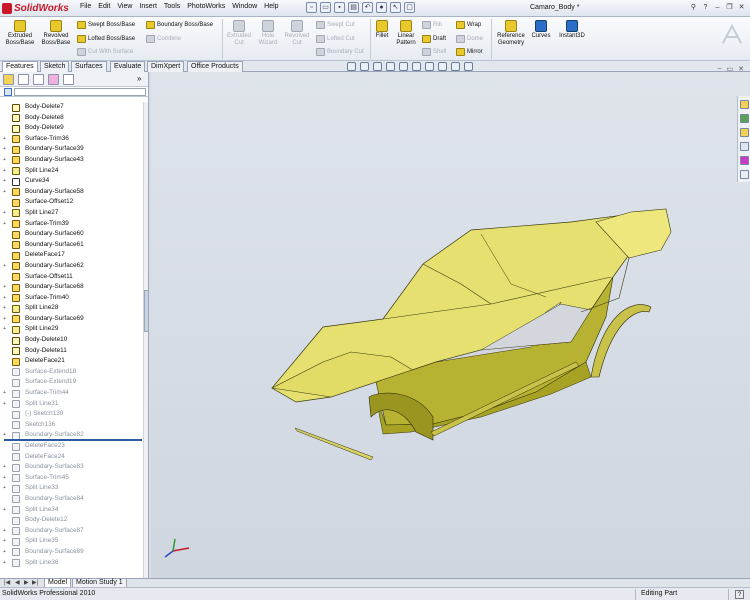 The image size is (750, 600). I want to click on tree-item: + Boundary-Surface68, so click(71, 287).